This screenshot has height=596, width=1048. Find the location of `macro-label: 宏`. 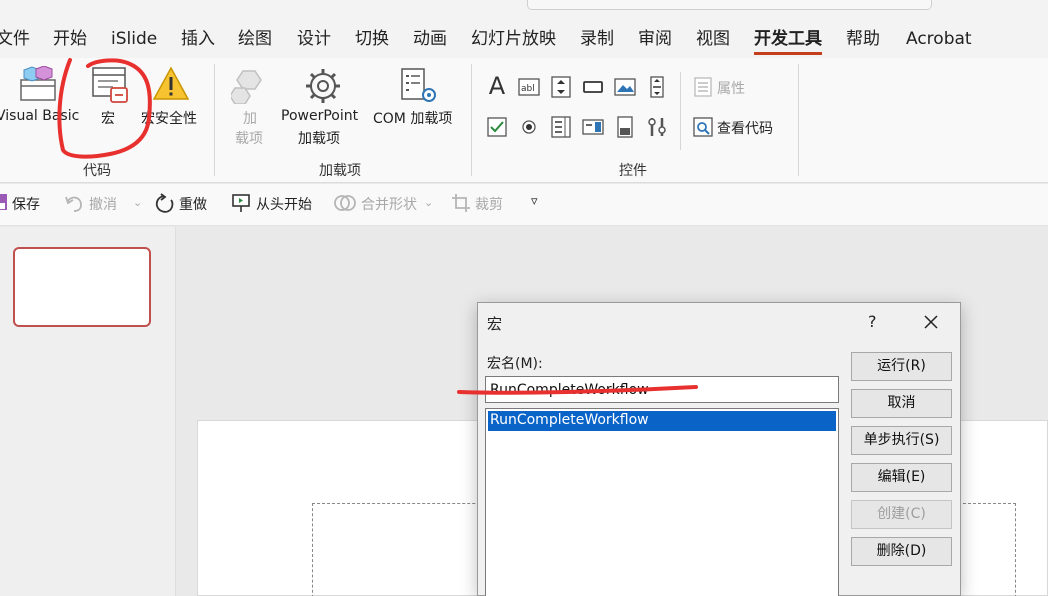

macro-label: 宏 is located at coordinates (108, 118).